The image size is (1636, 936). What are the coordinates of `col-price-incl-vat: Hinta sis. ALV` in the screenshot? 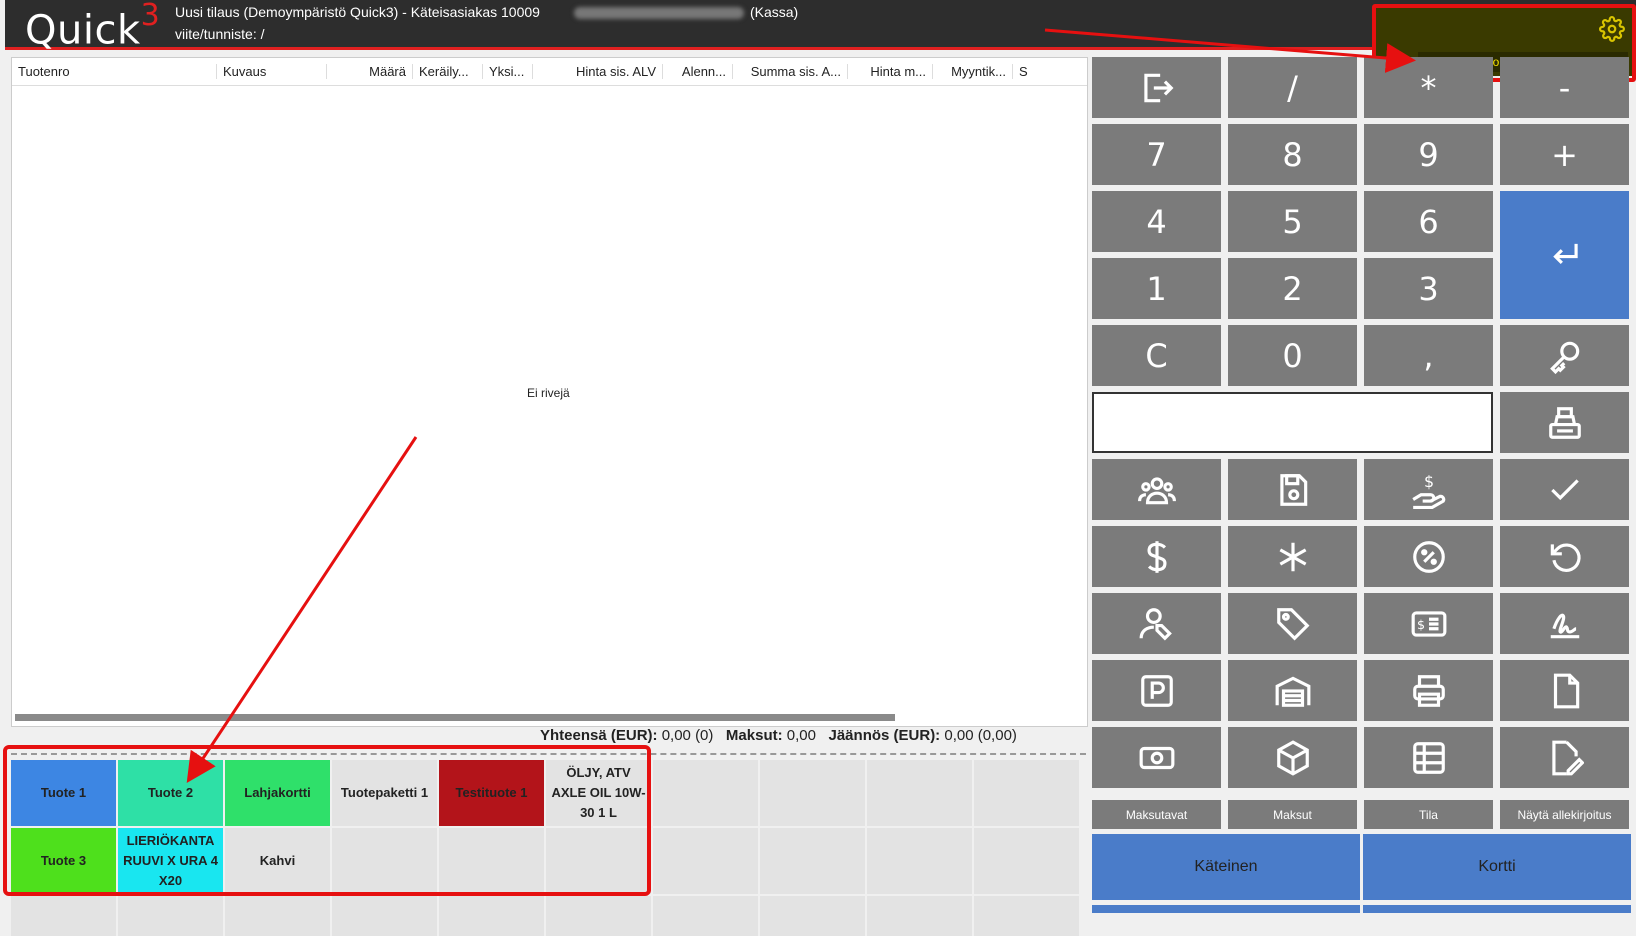 It's located at (598, 71).